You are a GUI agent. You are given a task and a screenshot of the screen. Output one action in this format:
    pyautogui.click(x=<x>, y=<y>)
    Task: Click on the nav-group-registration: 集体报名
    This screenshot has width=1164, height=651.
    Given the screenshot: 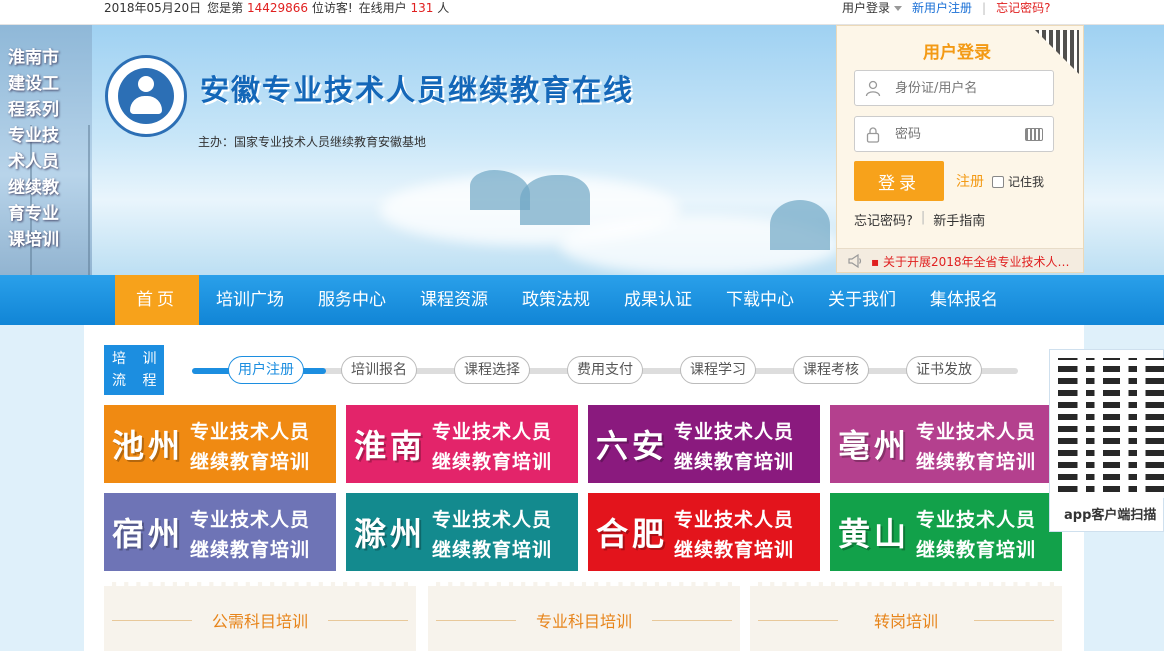 What is the action you would take?
    pyautogui.click(x=964, y=300)
    